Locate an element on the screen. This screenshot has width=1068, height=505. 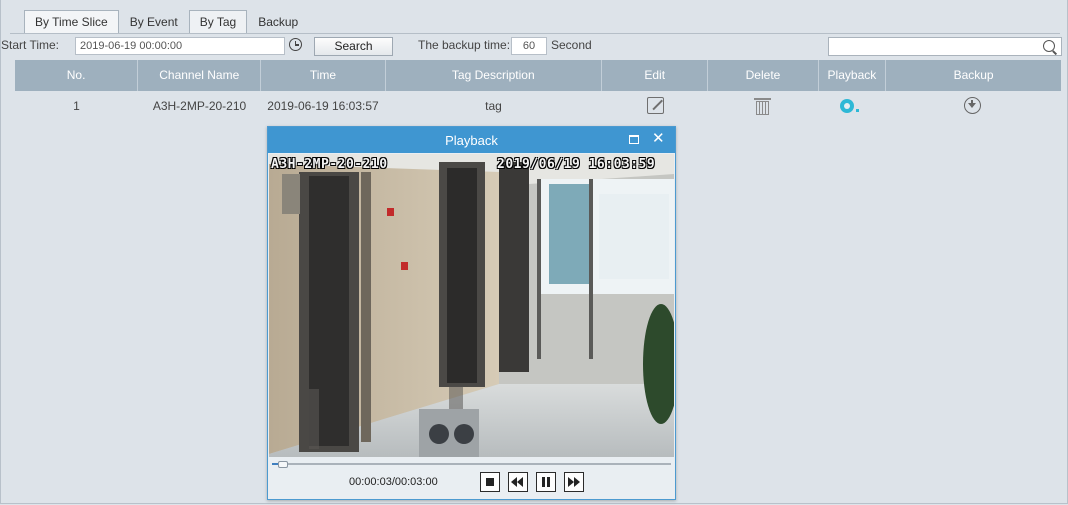
column-header-edit: Edit is located at coordinates (655, 75).